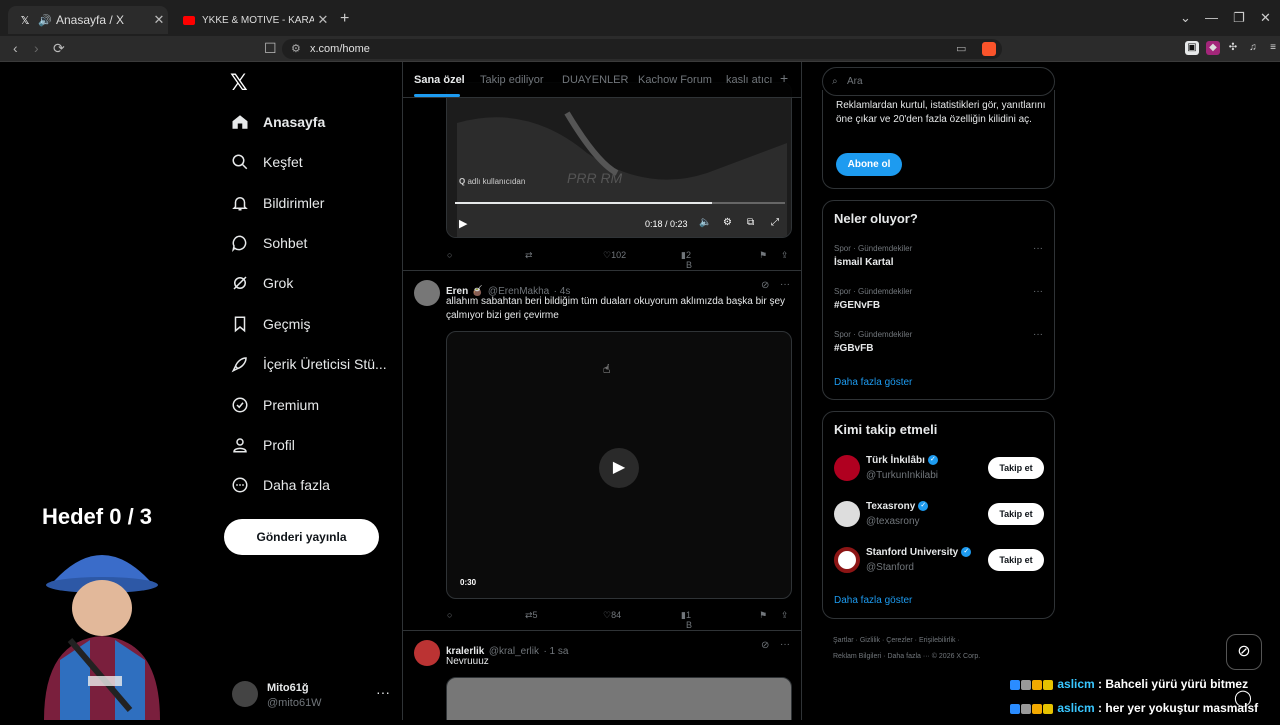  What do you see at coordinates (750, 222) in the screenshot?
I see `pip-icon: ⧉` at bounding box center [750, 222].